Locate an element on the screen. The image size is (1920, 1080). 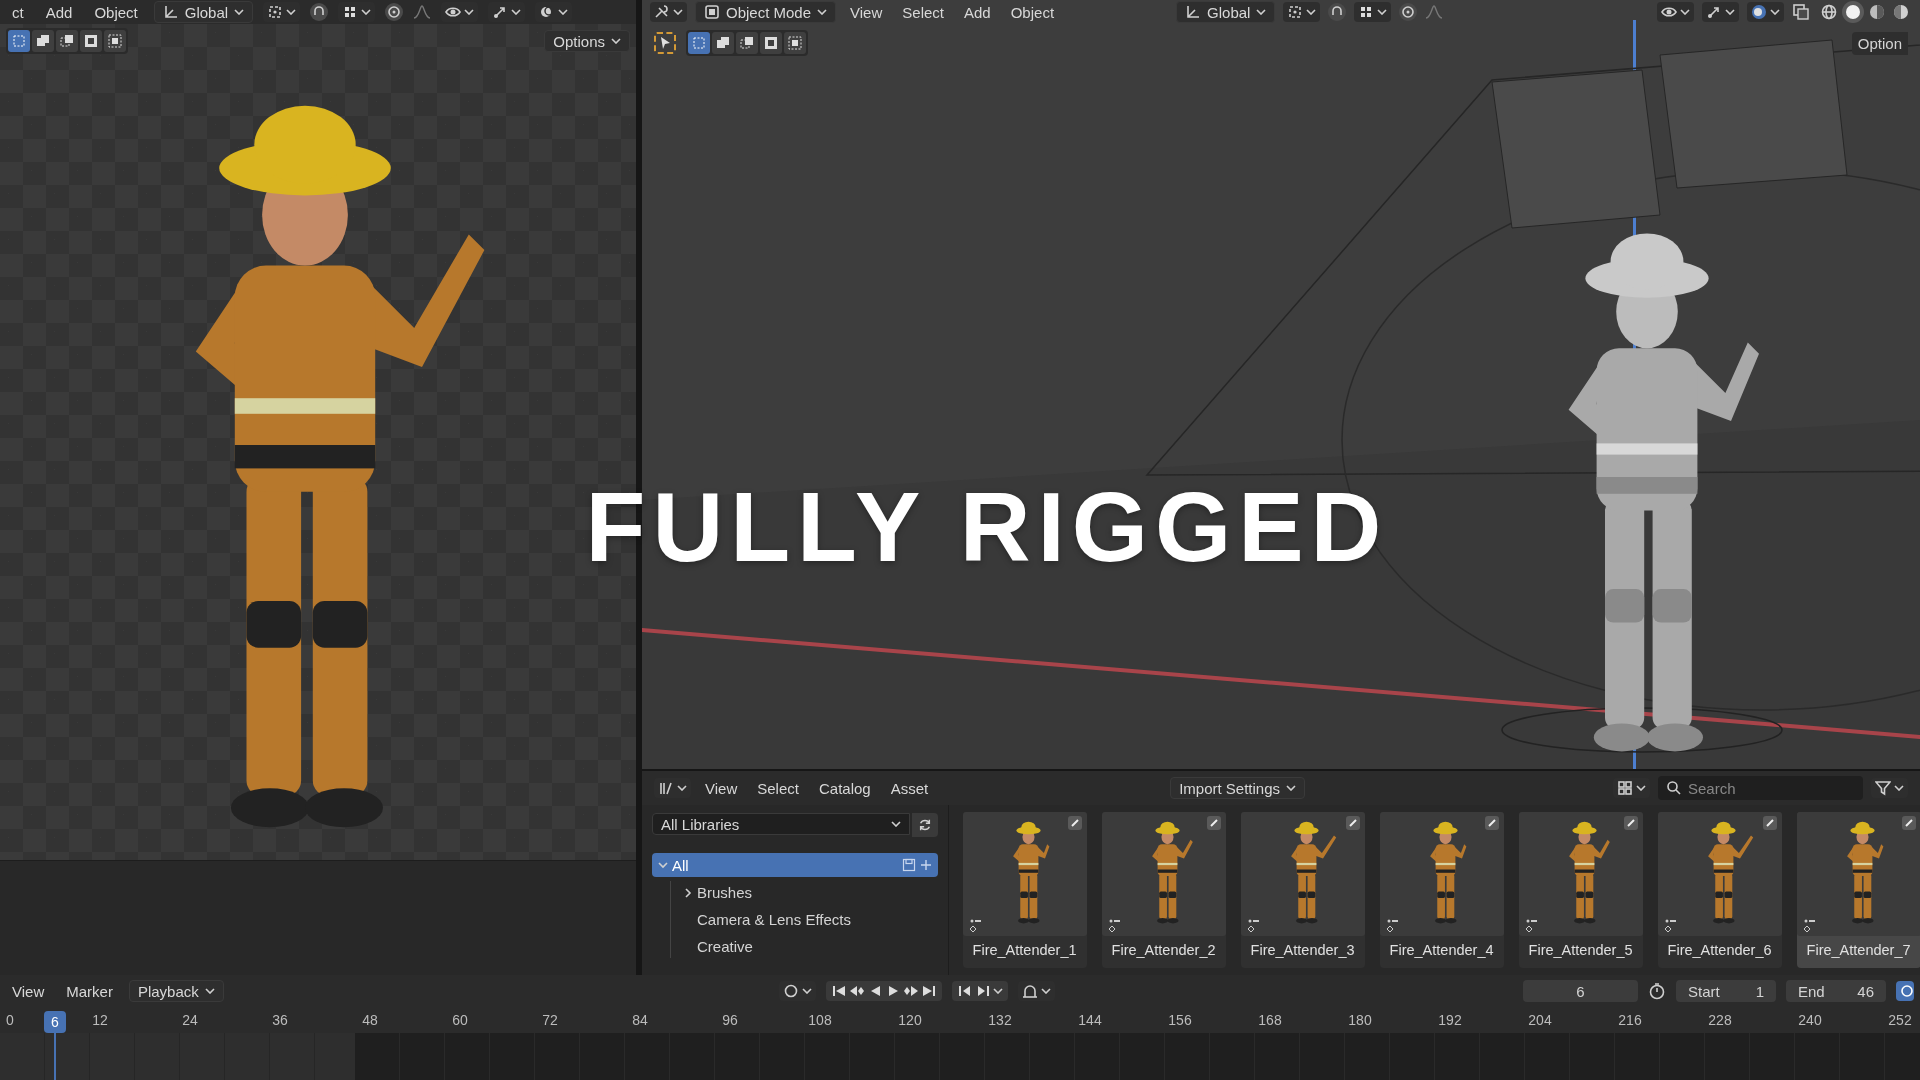
end-frame-field: End 46 is located at coordinates (1836, 991).